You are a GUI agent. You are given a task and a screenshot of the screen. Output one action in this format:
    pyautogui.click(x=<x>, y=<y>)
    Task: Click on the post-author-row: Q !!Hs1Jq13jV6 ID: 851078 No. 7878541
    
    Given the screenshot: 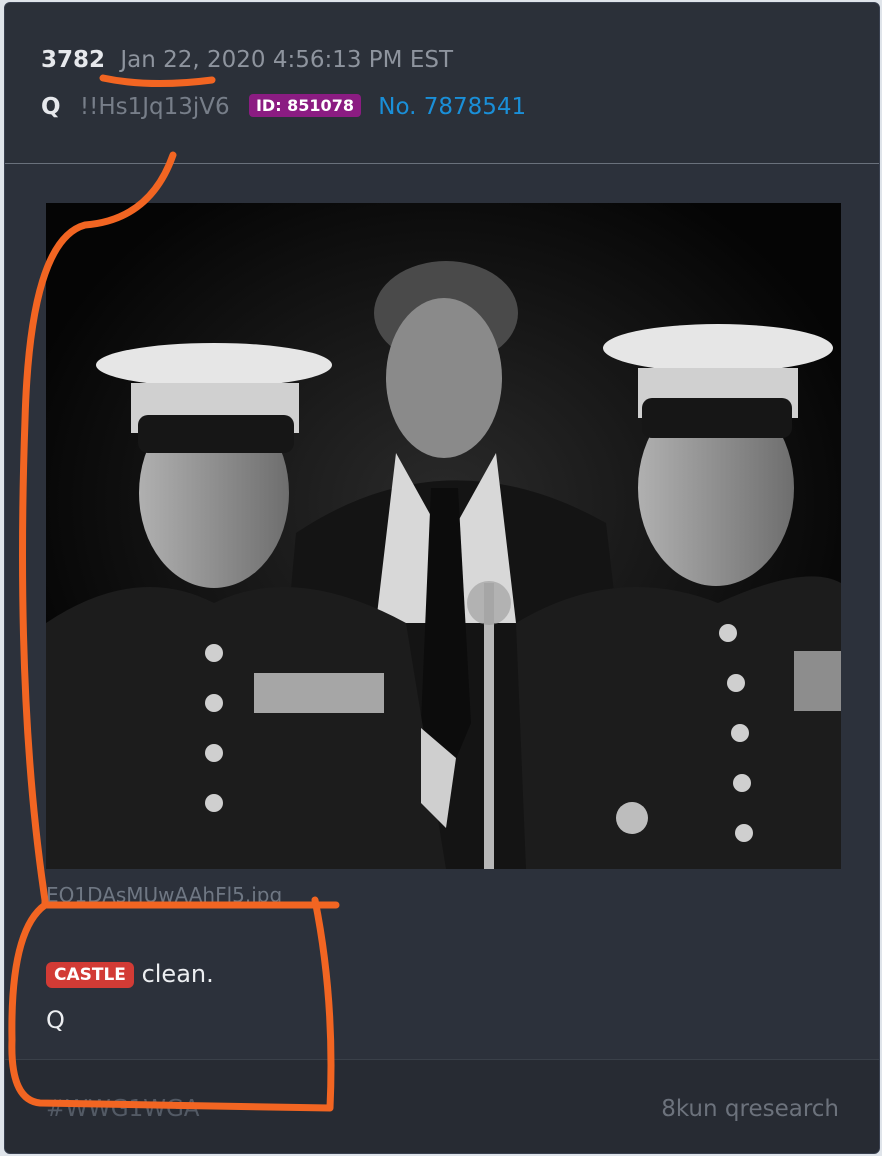 What is the action you would take?
    pyautogui.click(x=283, y=107)
    